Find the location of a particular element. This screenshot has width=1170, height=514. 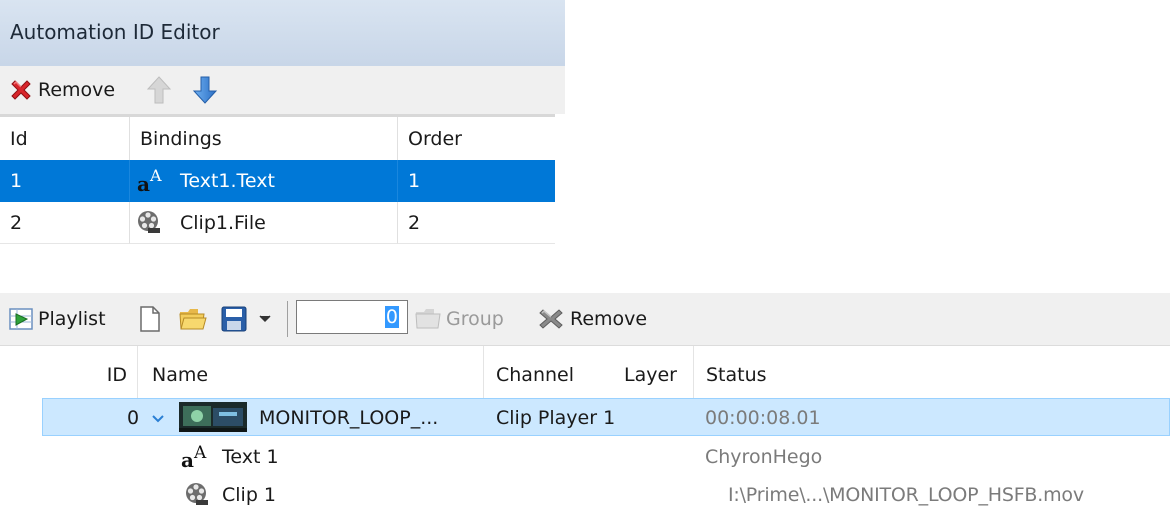

new-document-icon is located at coordinates (150, 319).